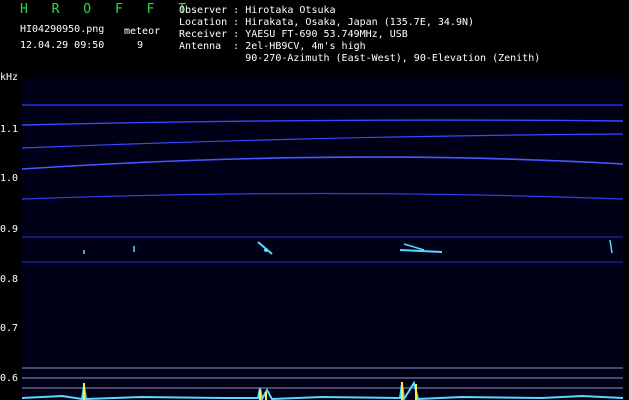  What do you see at coordinates (142, 31) in the screenshot?
I see `meteor-label: meteor` at bounding box center [142, 31].